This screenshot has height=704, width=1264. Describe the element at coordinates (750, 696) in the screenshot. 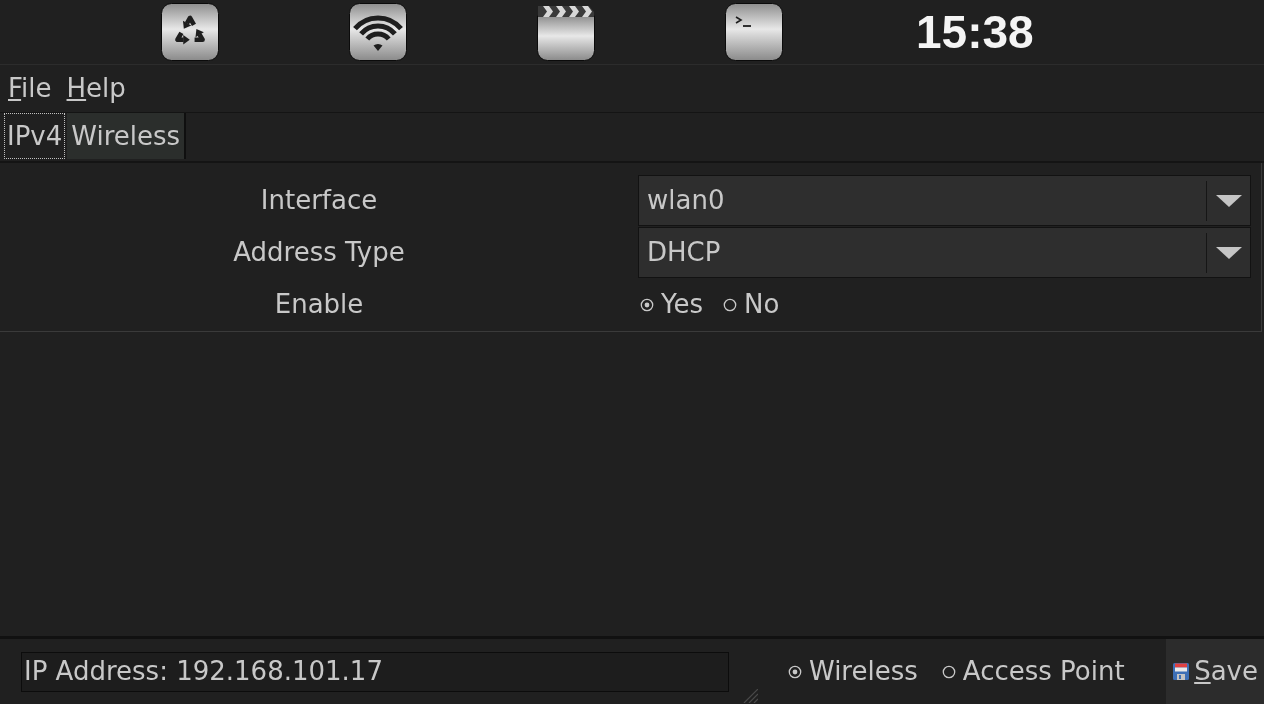

I see `resize-grip-icon` at that location.